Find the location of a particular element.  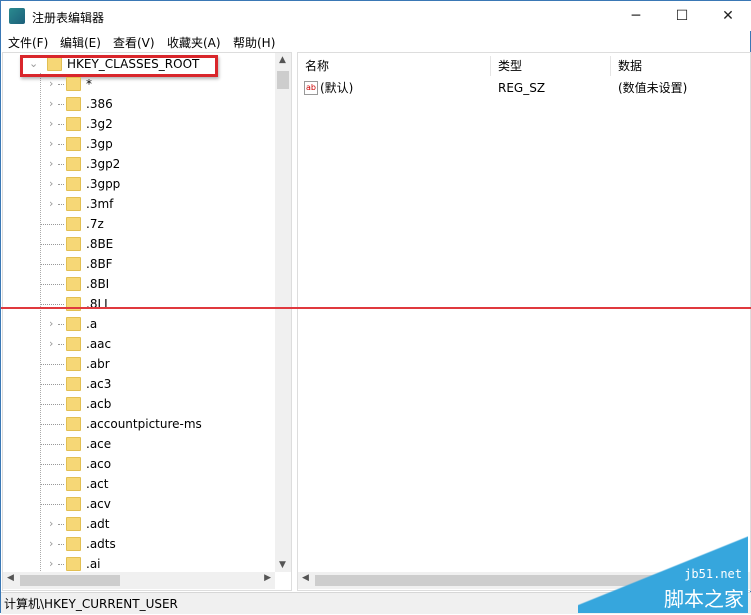

tree-item: › .ai is located at coordinates (138, 564).